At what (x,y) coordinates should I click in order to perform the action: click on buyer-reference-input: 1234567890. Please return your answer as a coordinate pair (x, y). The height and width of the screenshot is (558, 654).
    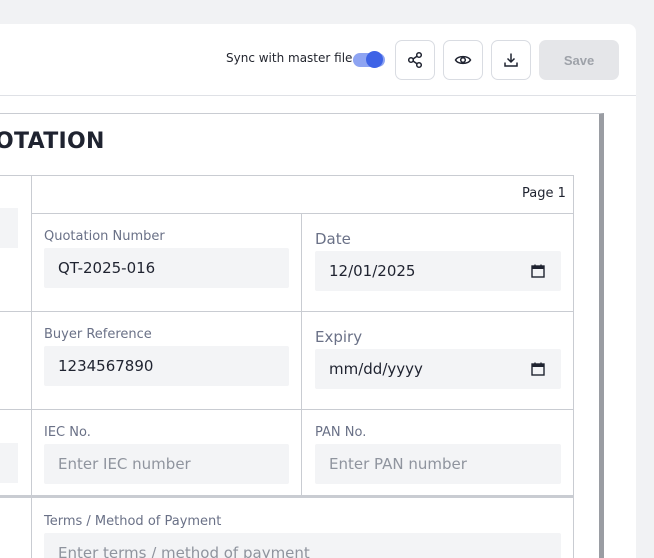
    Looking at the image, I should click on (166, 366).